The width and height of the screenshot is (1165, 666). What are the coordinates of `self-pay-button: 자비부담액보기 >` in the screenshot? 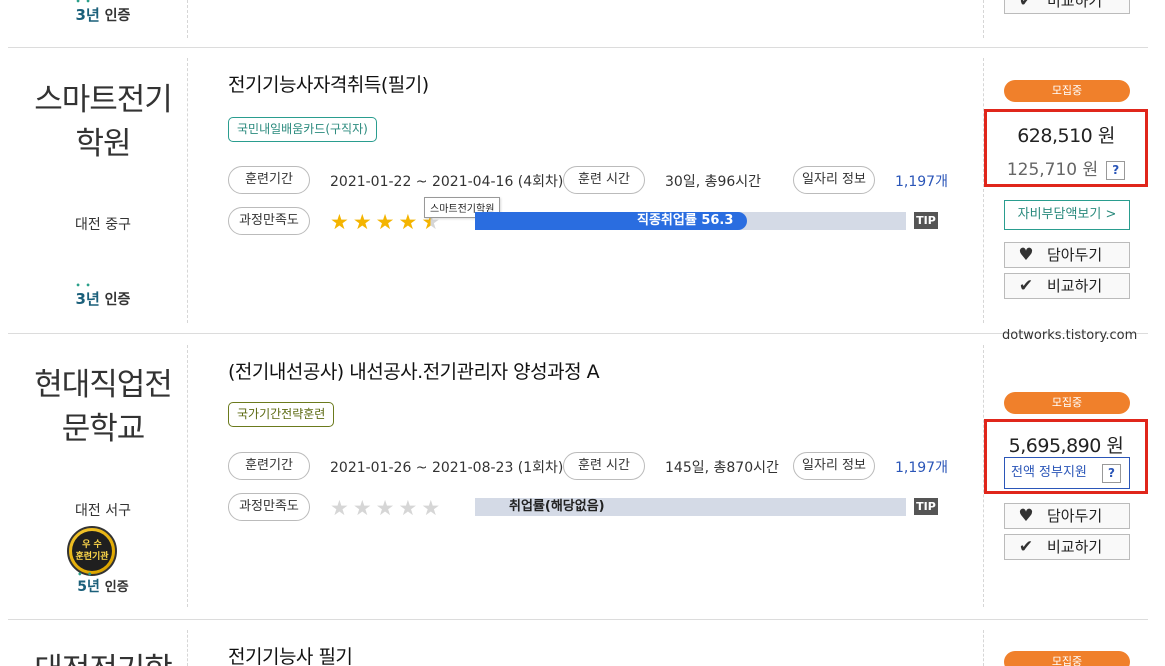 It's located at (1067, 215).